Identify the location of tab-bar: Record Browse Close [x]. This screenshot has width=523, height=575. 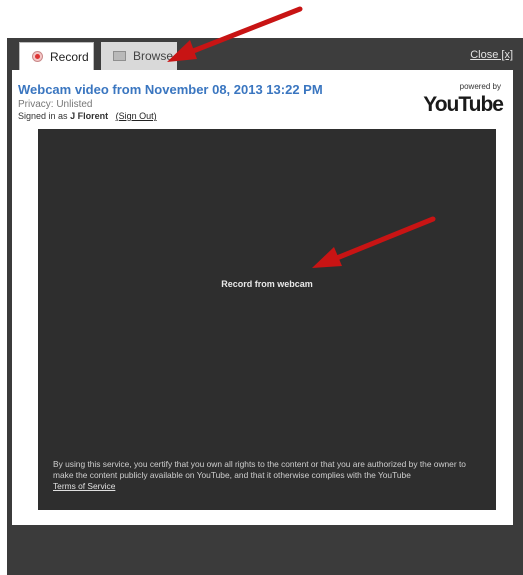
(265, 54).